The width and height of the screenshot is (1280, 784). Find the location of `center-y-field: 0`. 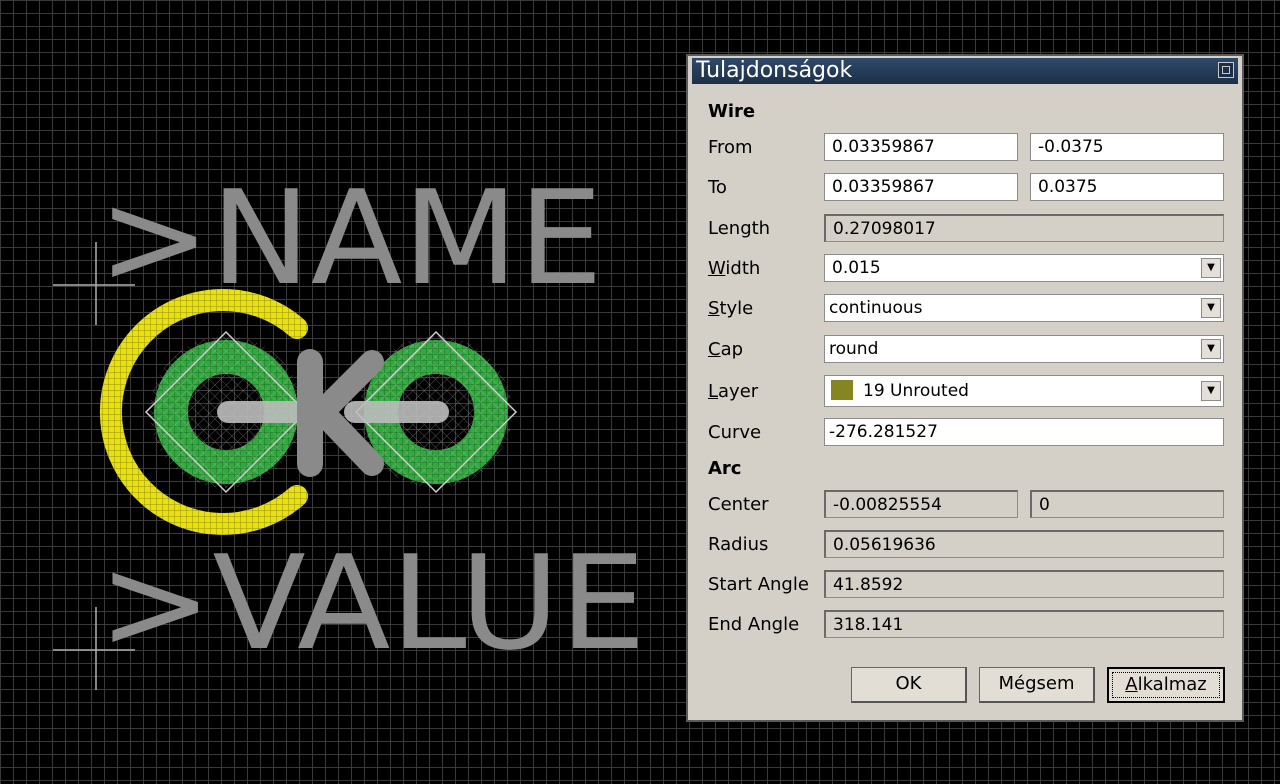

center-y-field: 0 is located at coordinates (1127, 504).